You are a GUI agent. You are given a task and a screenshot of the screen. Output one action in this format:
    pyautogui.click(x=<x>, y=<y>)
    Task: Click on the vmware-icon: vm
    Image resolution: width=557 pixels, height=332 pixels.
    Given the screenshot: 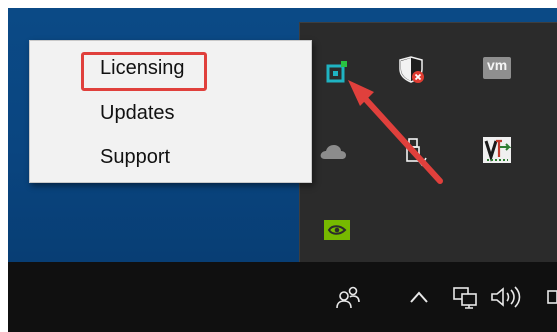 What is the action you would take?
    pyautogui.click(x=497, y=68)
    